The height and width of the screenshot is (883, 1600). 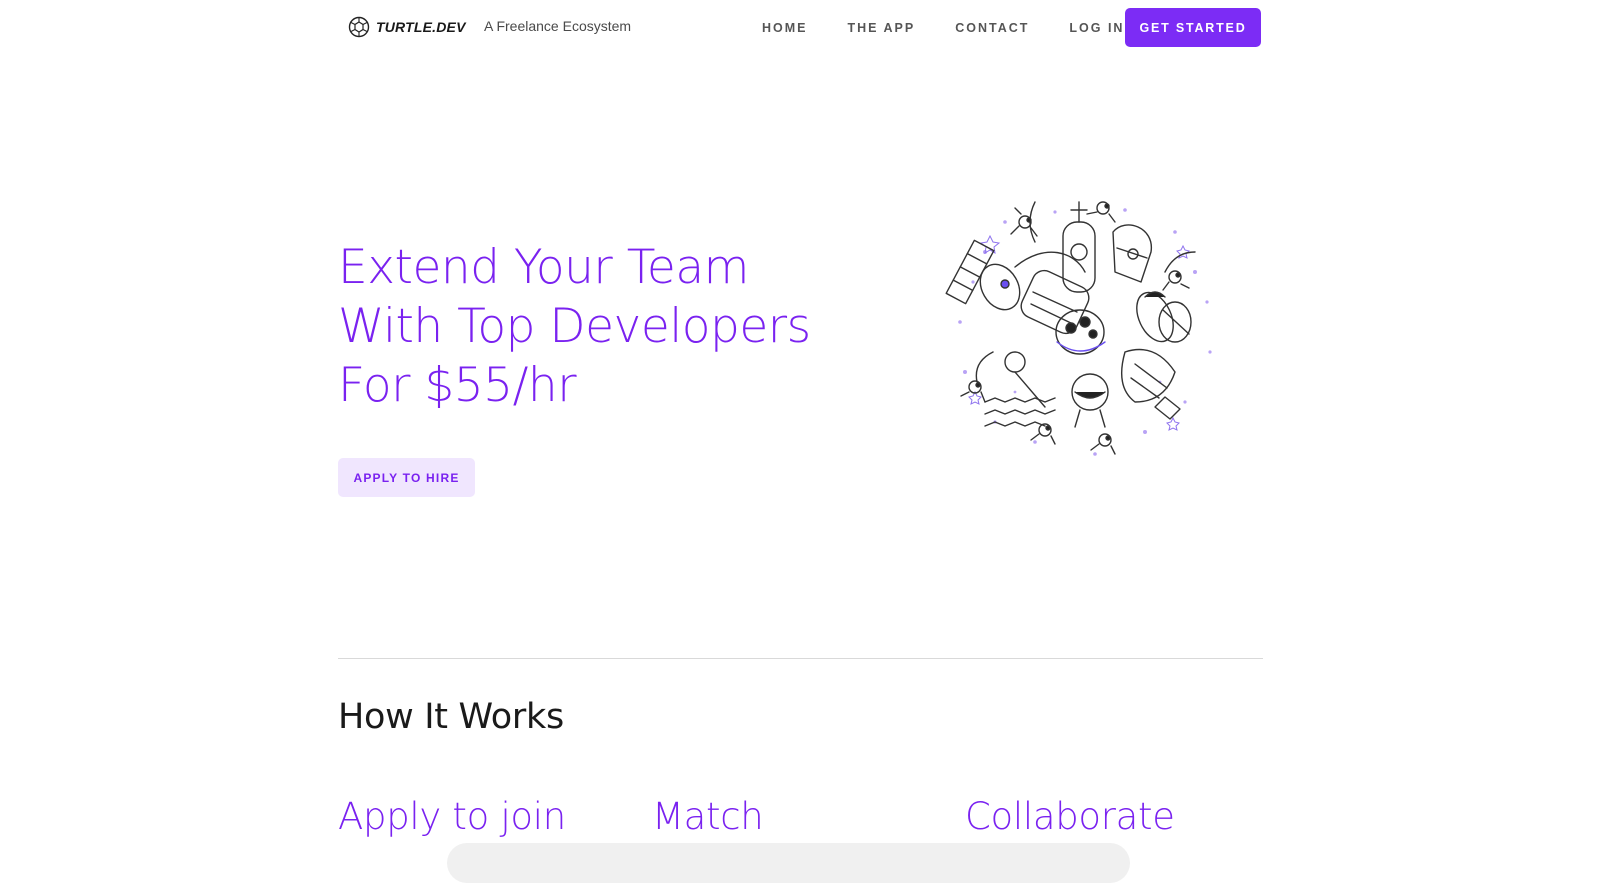 I want to click on step-collaborate: Collaborate, so click(x=1070, y=816).